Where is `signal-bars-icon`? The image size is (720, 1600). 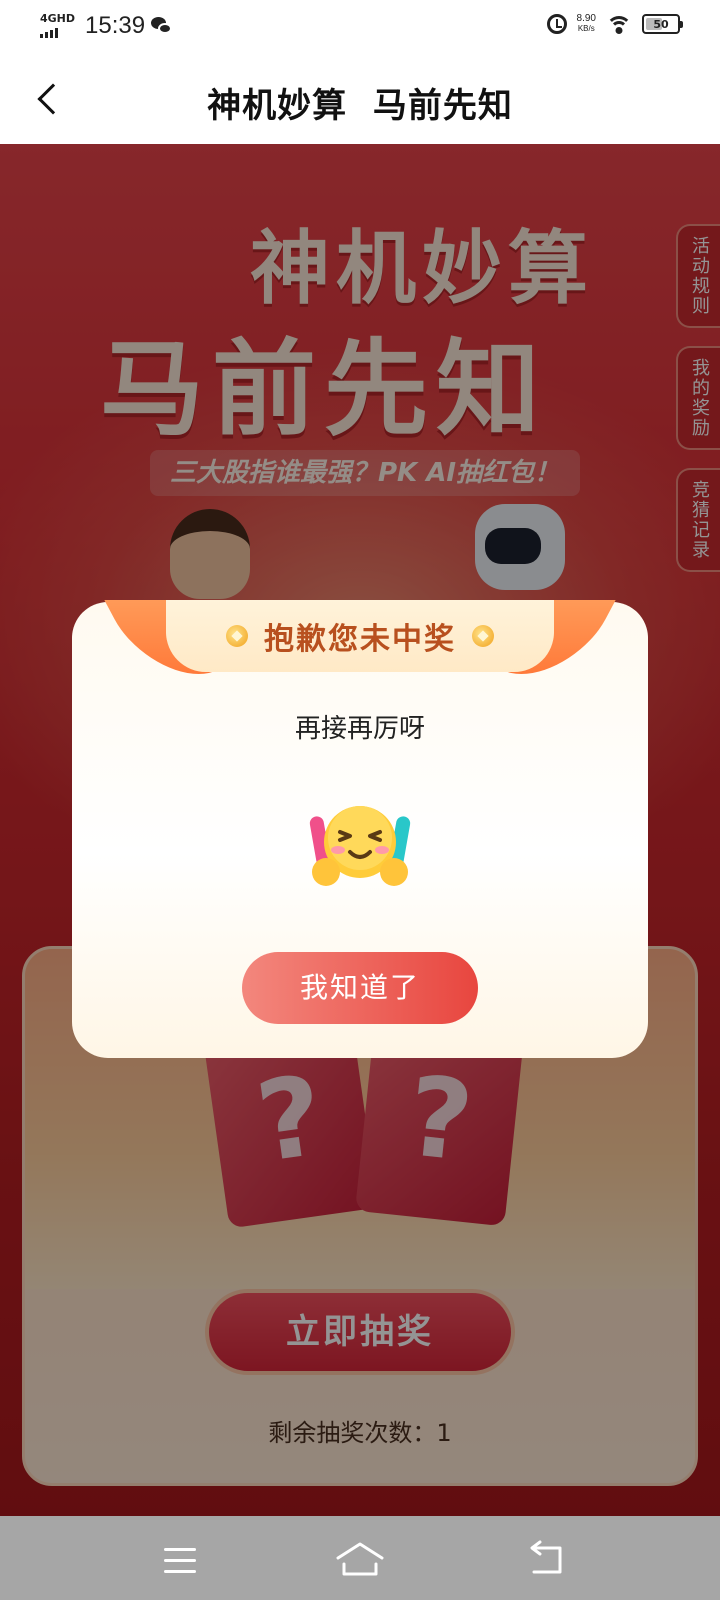 signal-bars-icon is located at coordinates (57, 31).